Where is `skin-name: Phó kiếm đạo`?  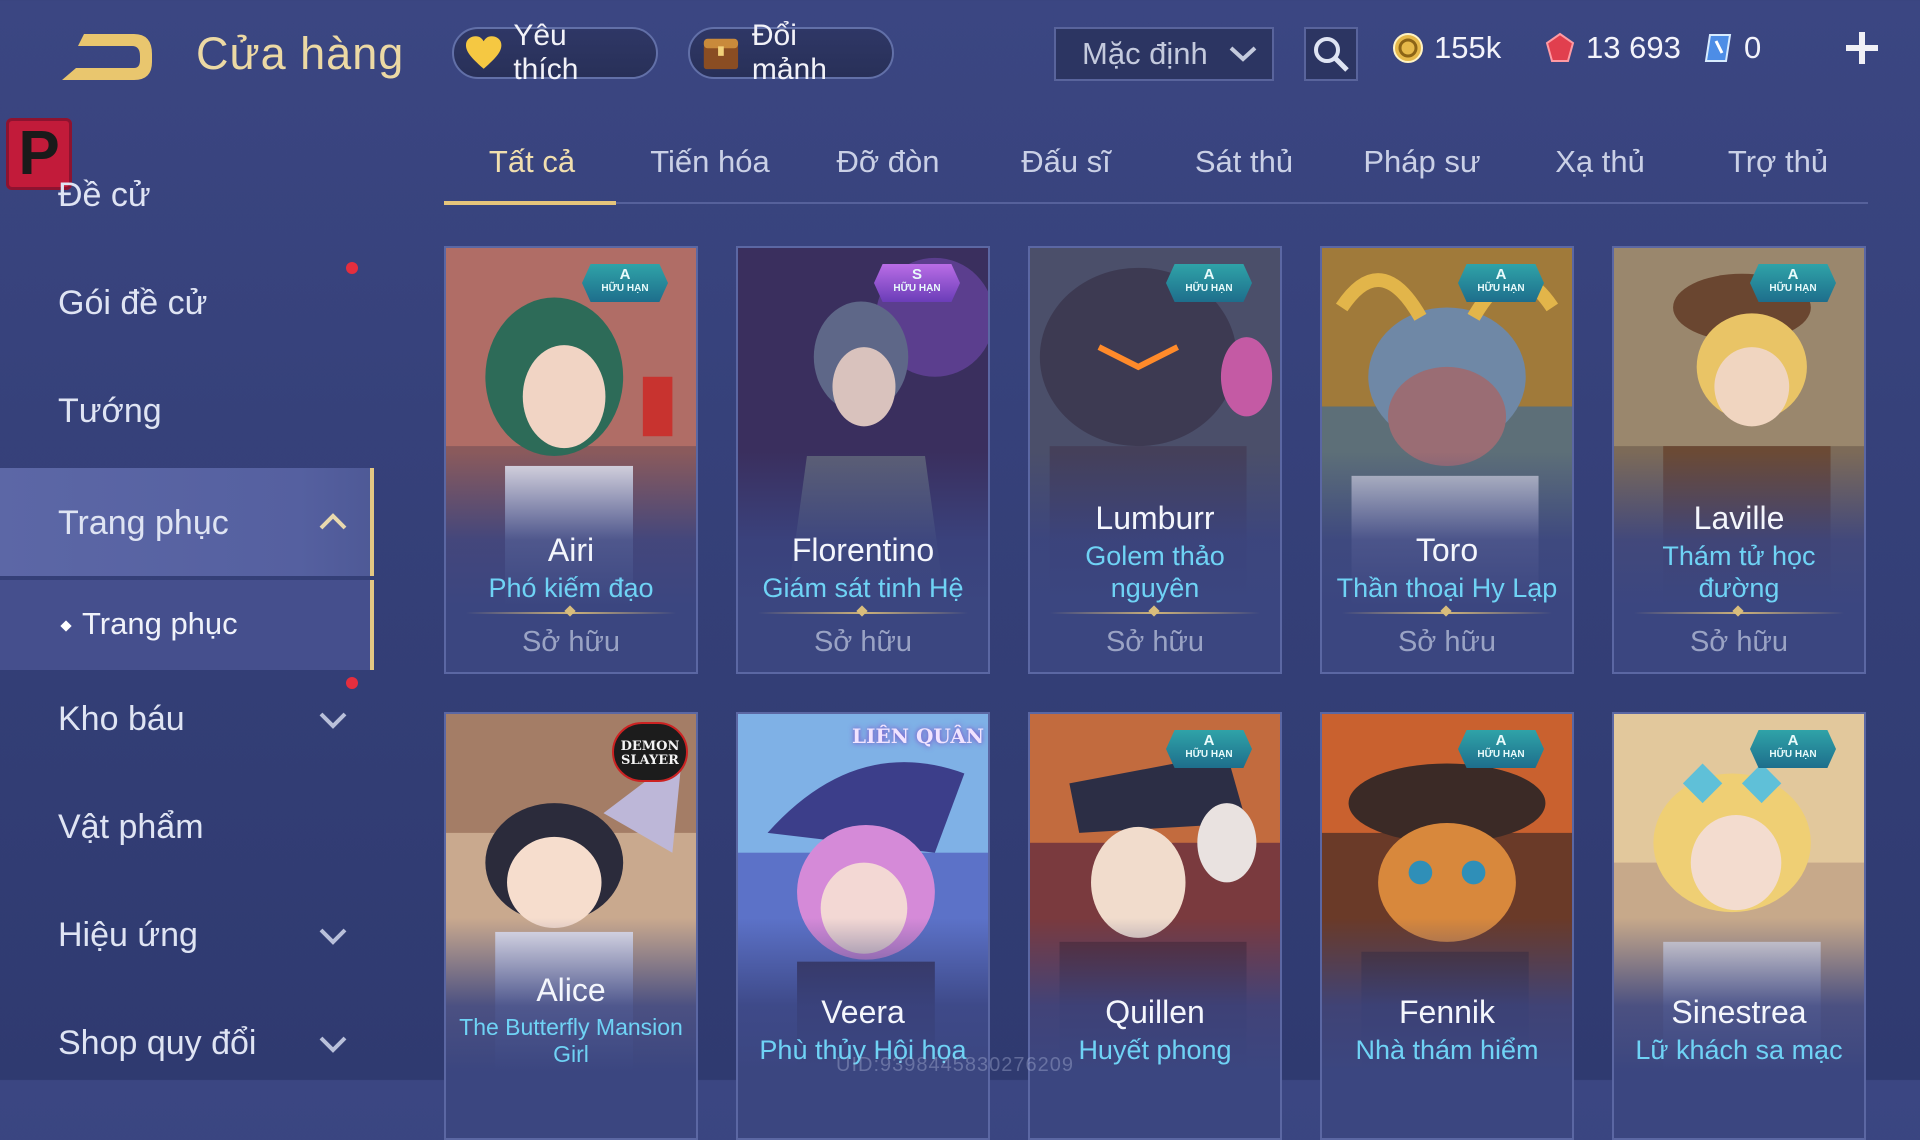 skin-name: Phó kiếm đạo is located at coordinates (571, 588).